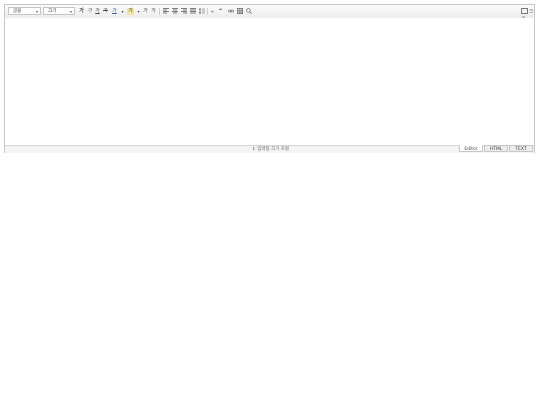 This screenshot has width=540, height=405. Describe the element at coordinates (230, 11) in the screenshot. I see `link-icon` at that location.